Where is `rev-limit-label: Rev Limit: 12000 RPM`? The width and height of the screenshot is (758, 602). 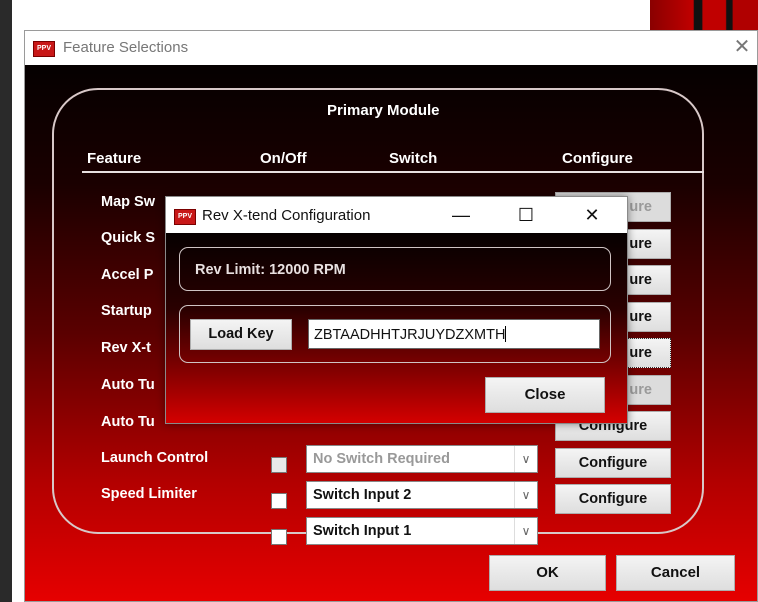 rev-limit-label: Rev Limit: 12000 RPM is located at coordinates (270, 270).